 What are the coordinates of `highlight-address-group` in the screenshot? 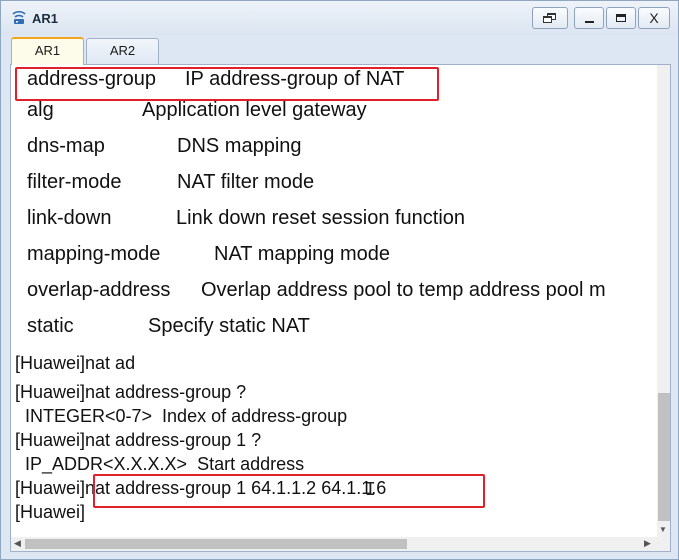 It's located at (227, 84).